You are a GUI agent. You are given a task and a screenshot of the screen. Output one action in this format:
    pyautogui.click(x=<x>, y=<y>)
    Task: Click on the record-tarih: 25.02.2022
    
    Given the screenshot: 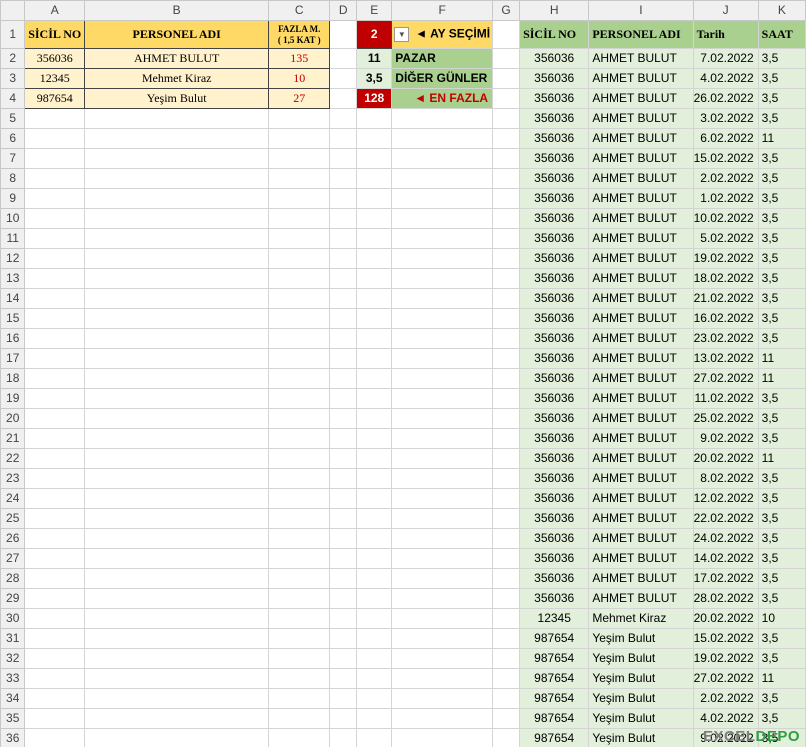 What is the action you would take?
    pyautogui.click(x=725, y=418)
    